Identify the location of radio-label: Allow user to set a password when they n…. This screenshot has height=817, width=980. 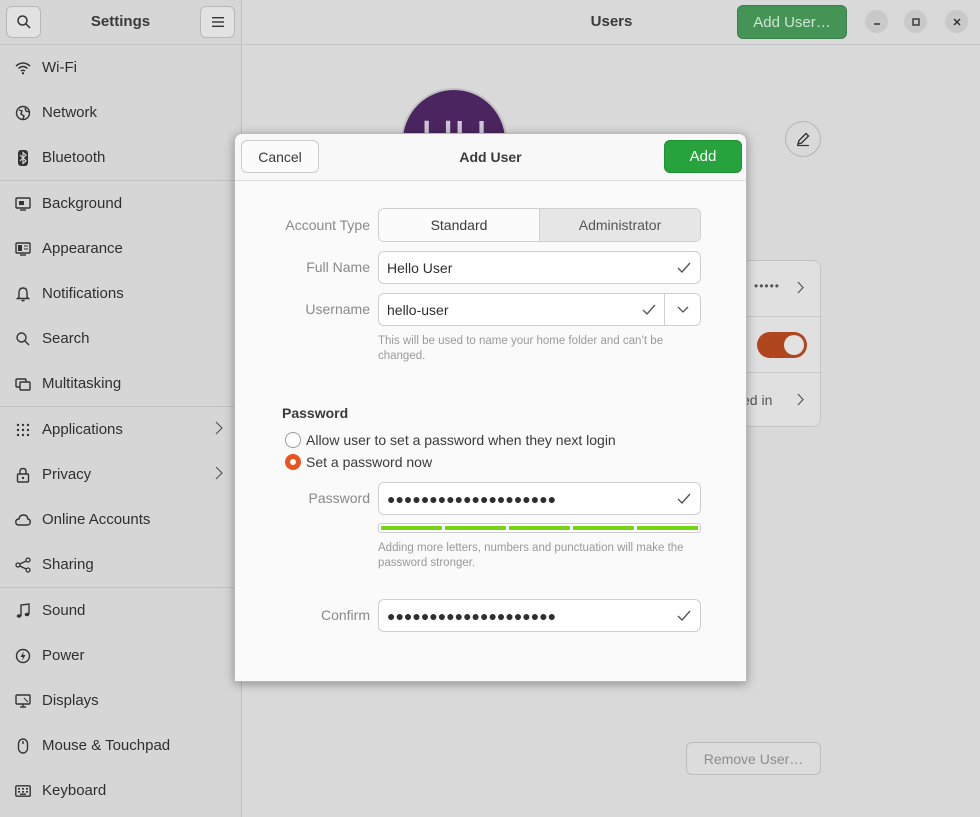
(461, 440).